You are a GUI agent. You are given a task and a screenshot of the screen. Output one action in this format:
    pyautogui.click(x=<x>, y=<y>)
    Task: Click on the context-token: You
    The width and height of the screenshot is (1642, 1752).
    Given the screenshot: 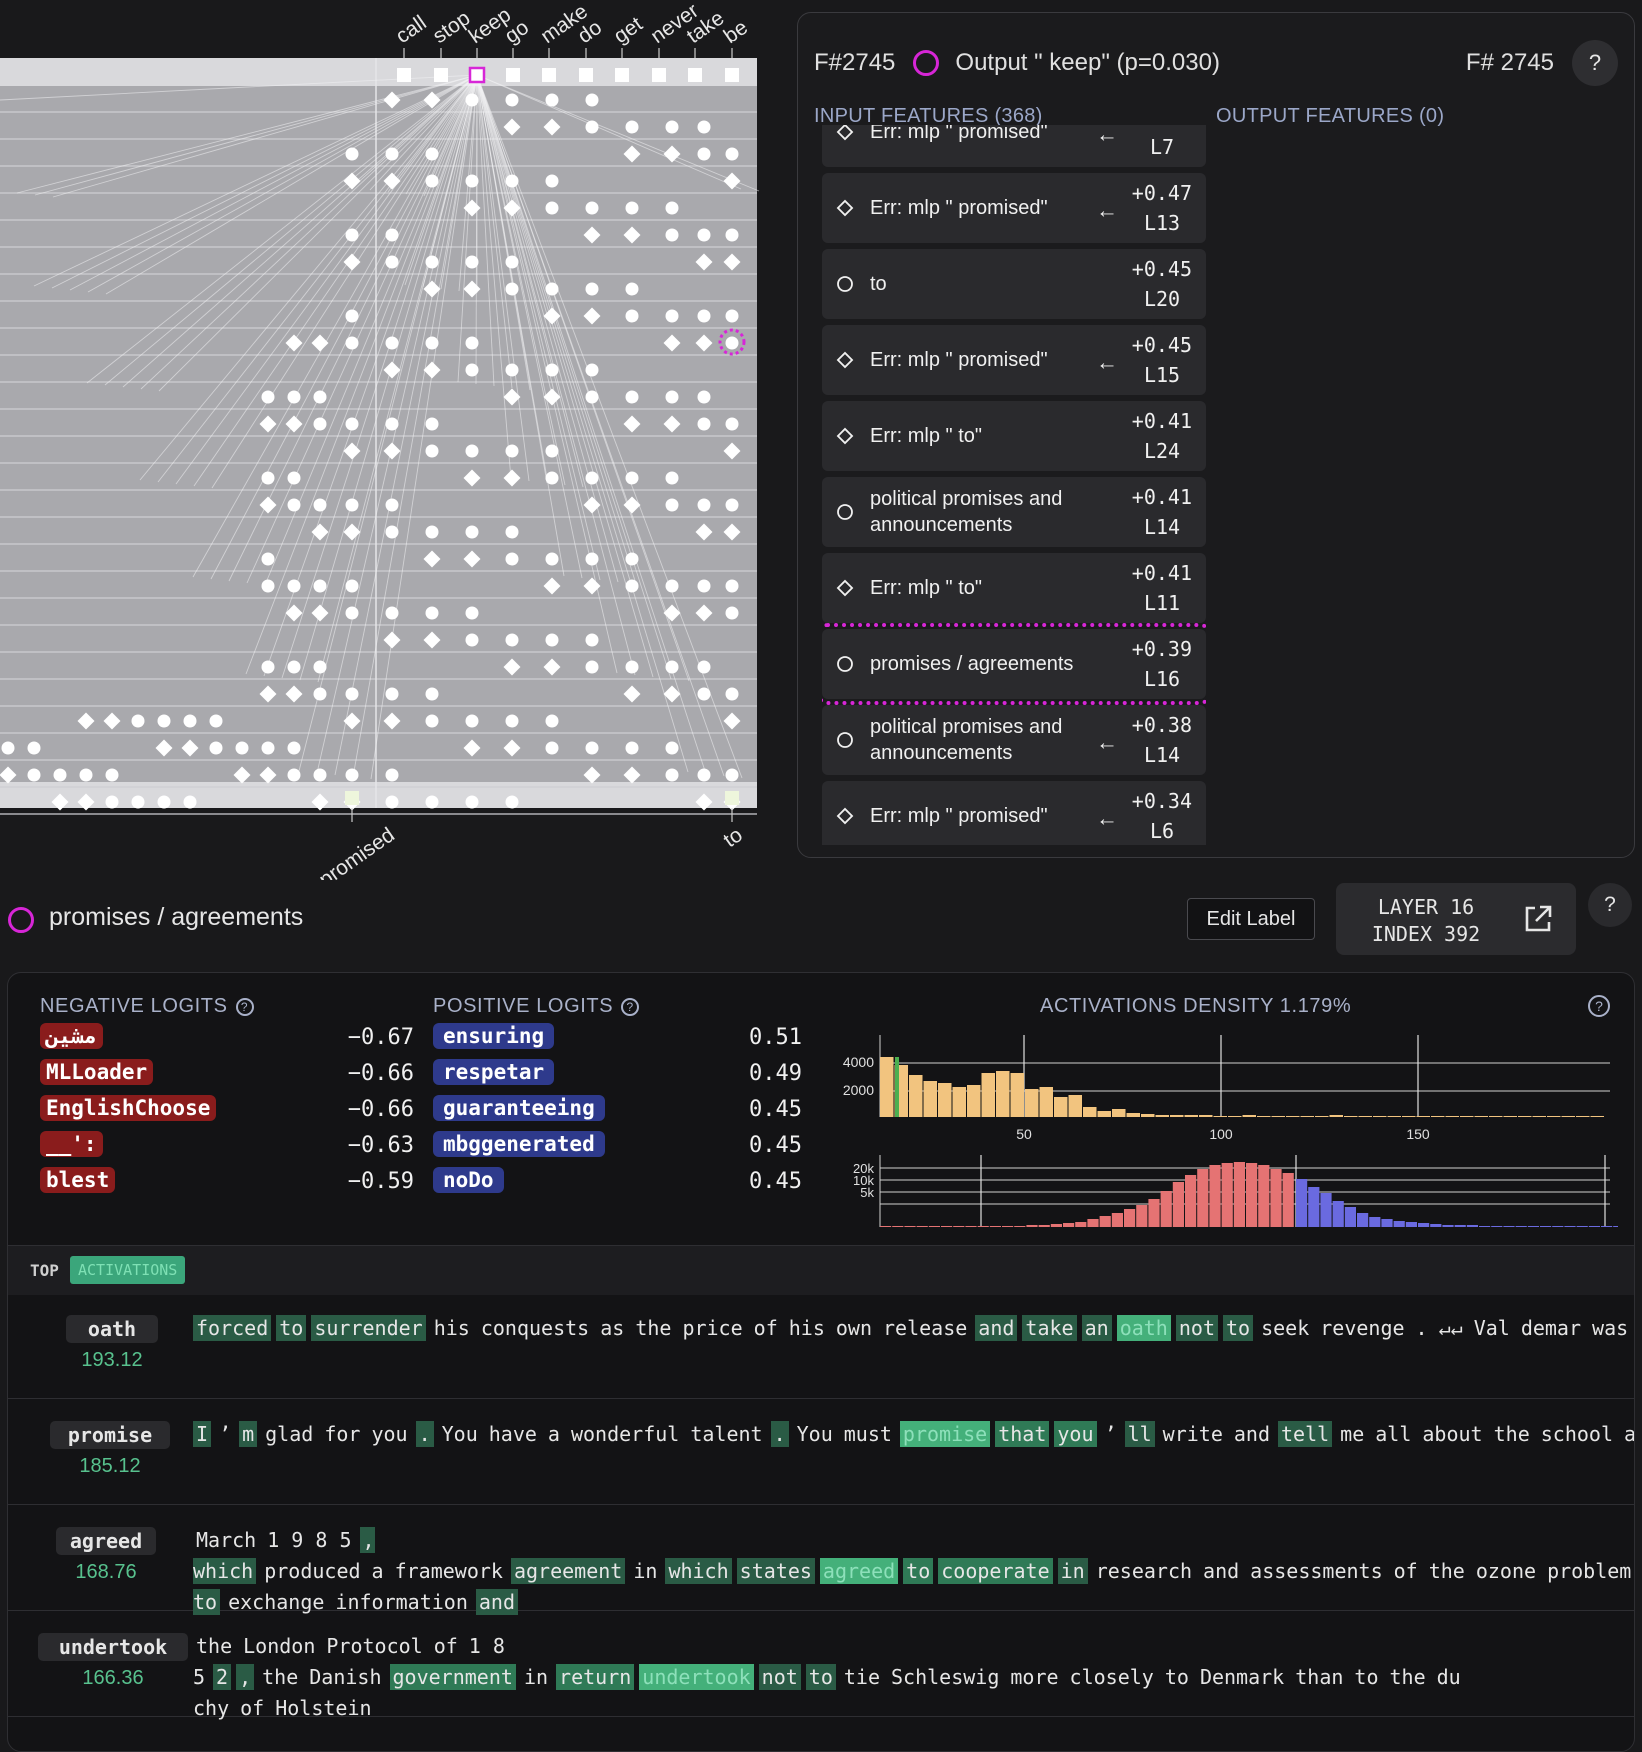 What is the action you would take?
    pyautogui.click(x=814, y=1434)
    